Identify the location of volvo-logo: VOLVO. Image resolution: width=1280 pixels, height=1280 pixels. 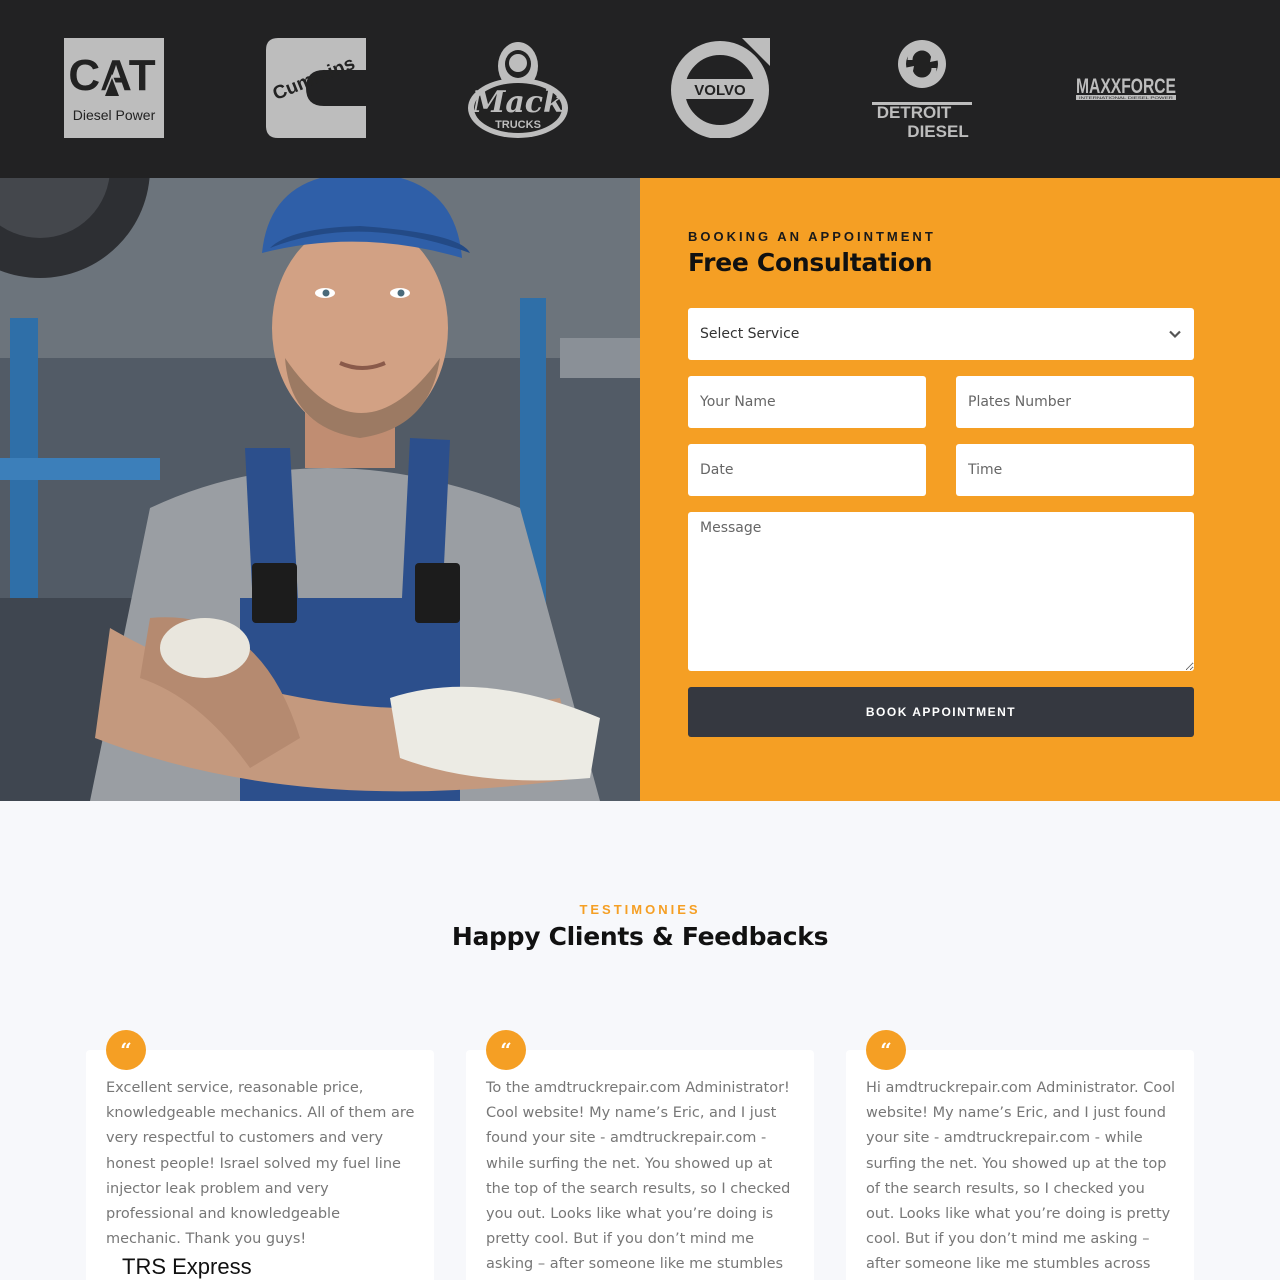
(720, 88).